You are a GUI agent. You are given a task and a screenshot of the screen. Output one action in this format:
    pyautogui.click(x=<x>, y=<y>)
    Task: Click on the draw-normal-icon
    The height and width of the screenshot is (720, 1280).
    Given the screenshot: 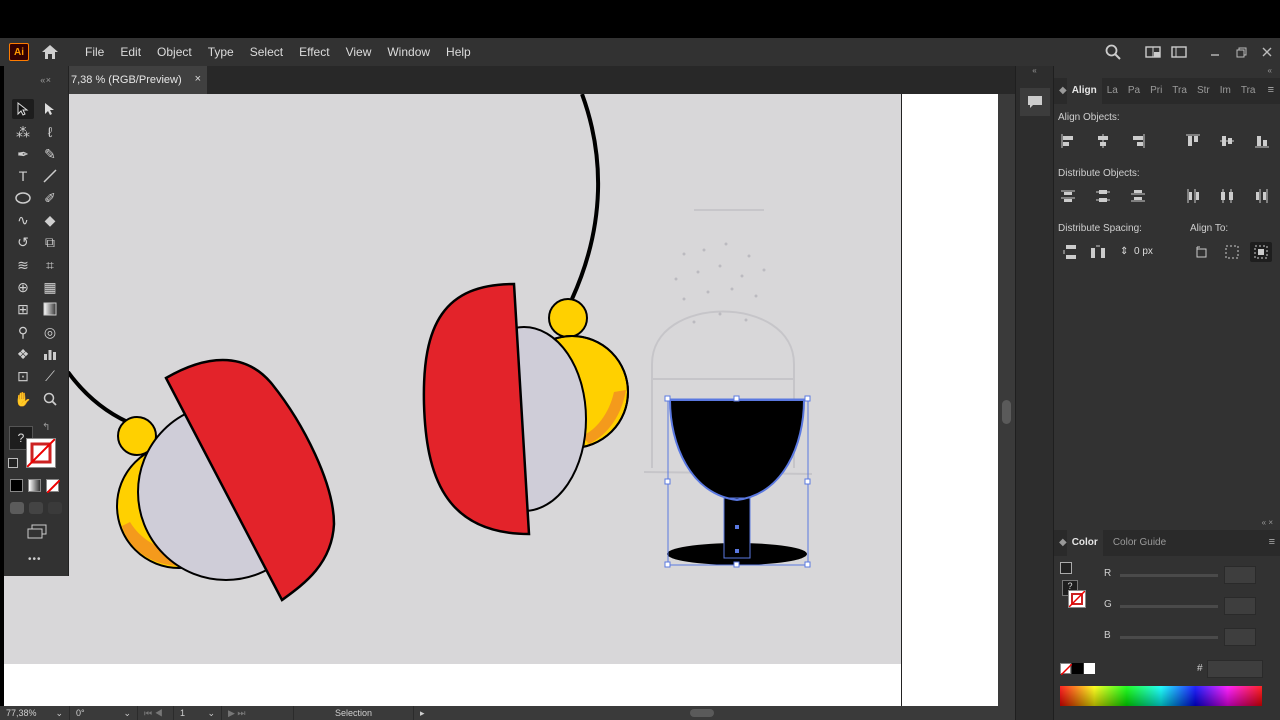 What is the action you would take?
    pyautogui.click(x=17, y=508)
    